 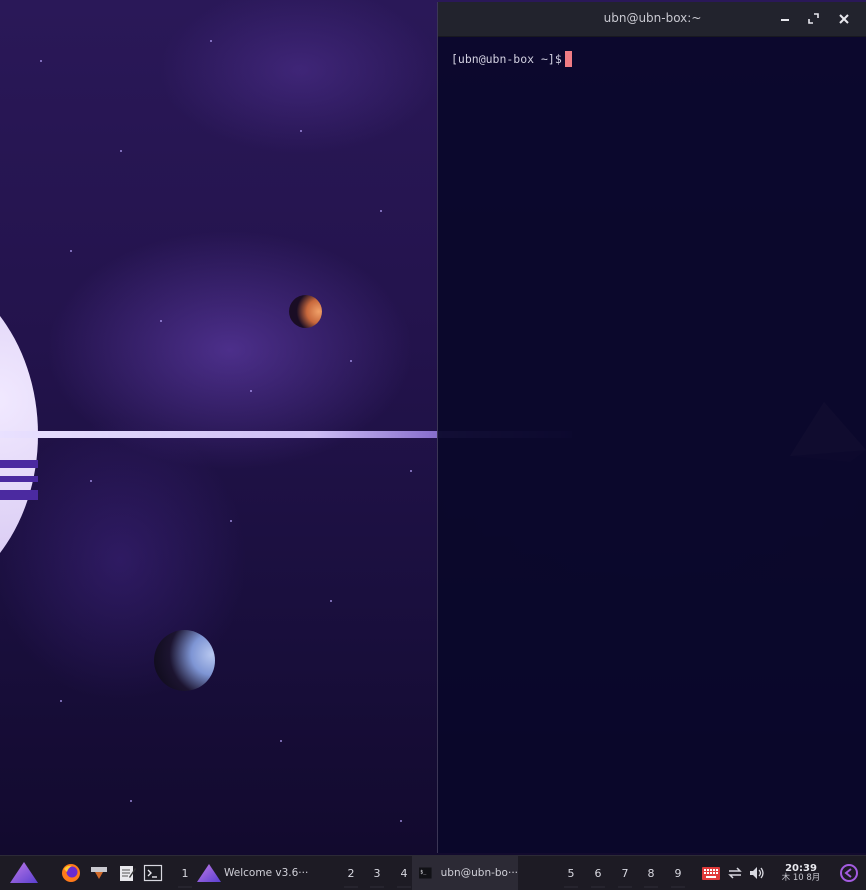 I want to click on workspace-3: 3, so click(x=377, y=873).